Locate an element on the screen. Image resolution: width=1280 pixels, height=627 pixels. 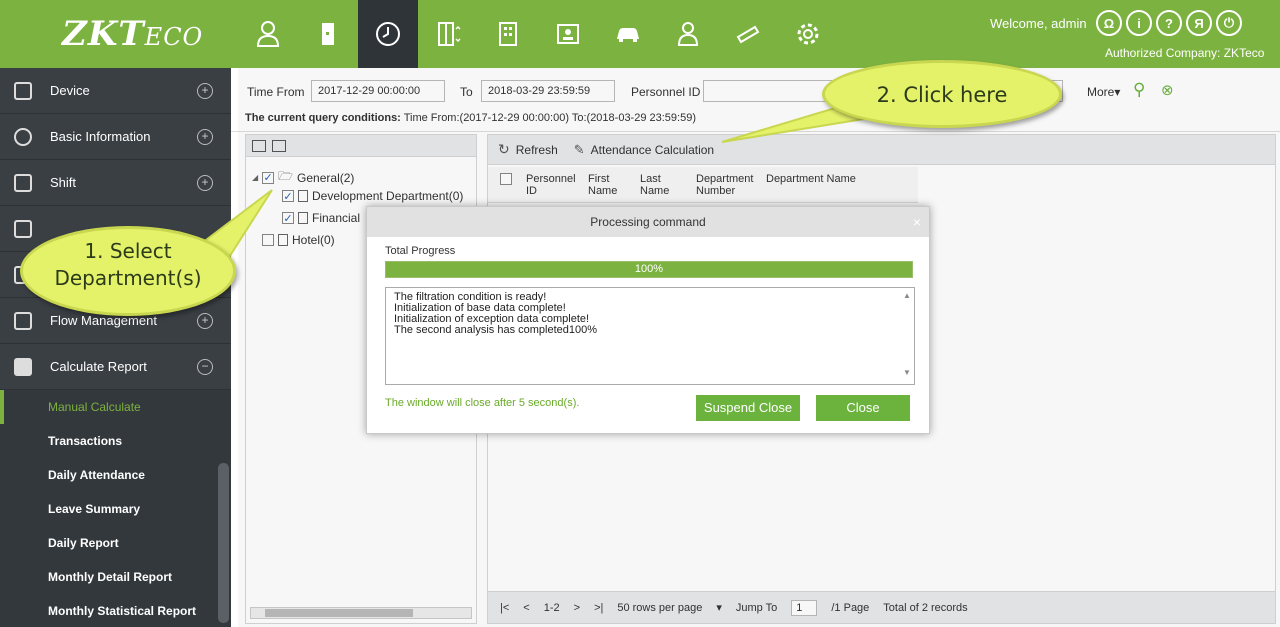
callout-select-departments: 1. Select Department(s) is located at coordinates (128, 271).